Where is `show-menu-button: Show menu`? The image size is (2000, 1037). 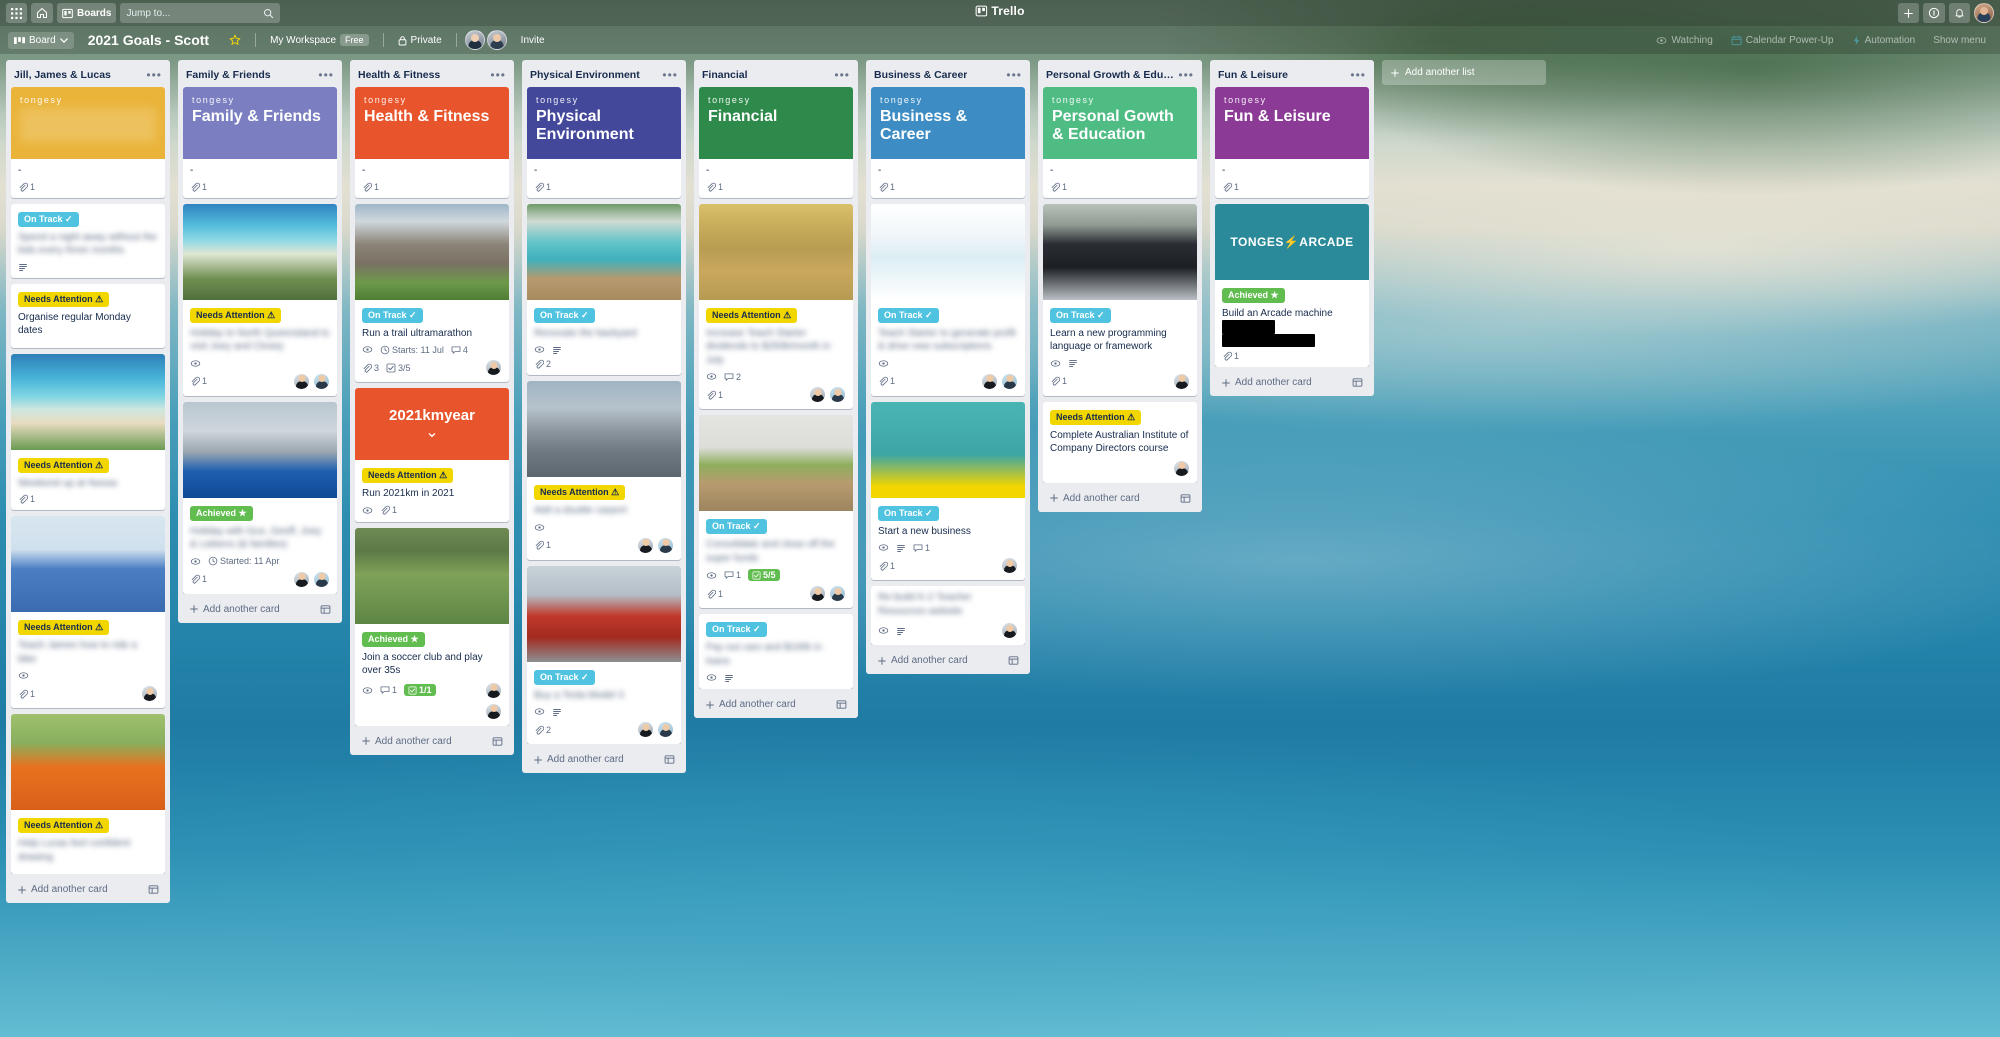
show-menu-button: Show menu is located at coordinates (1959, 40).